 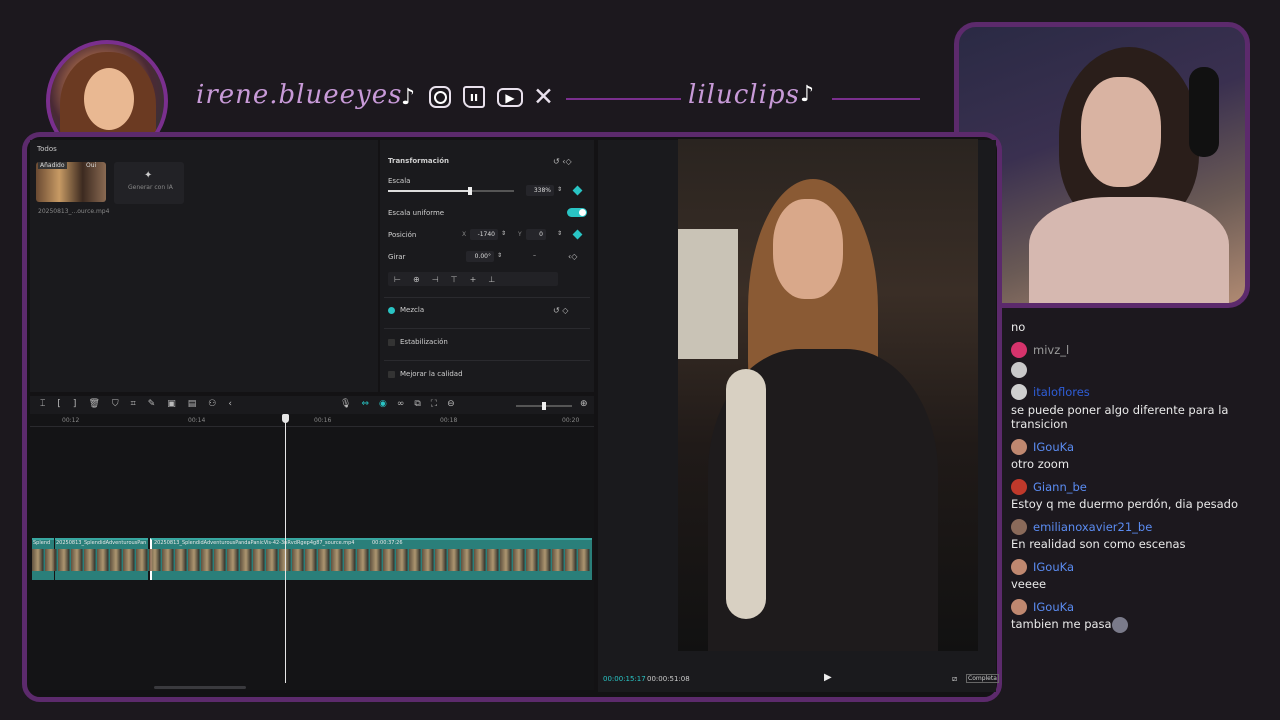 What do you see at coordinates (982, 678) in the screenshot?
I see `fullscreen-button: Completa` at bounding box center [982, 678].